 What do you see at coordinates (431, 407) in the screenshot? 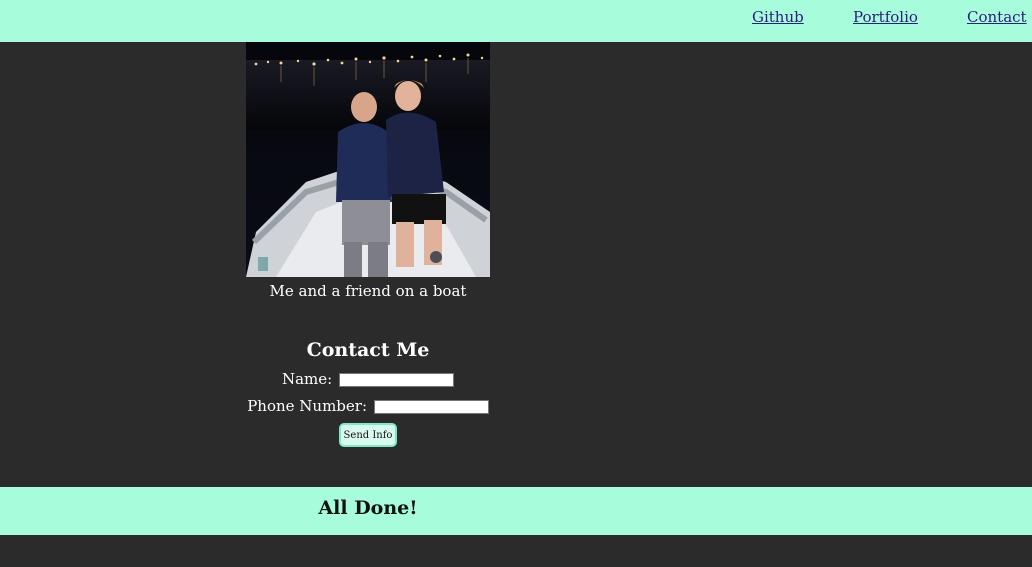
I see `phone-input` at bounding box center [431, 407].